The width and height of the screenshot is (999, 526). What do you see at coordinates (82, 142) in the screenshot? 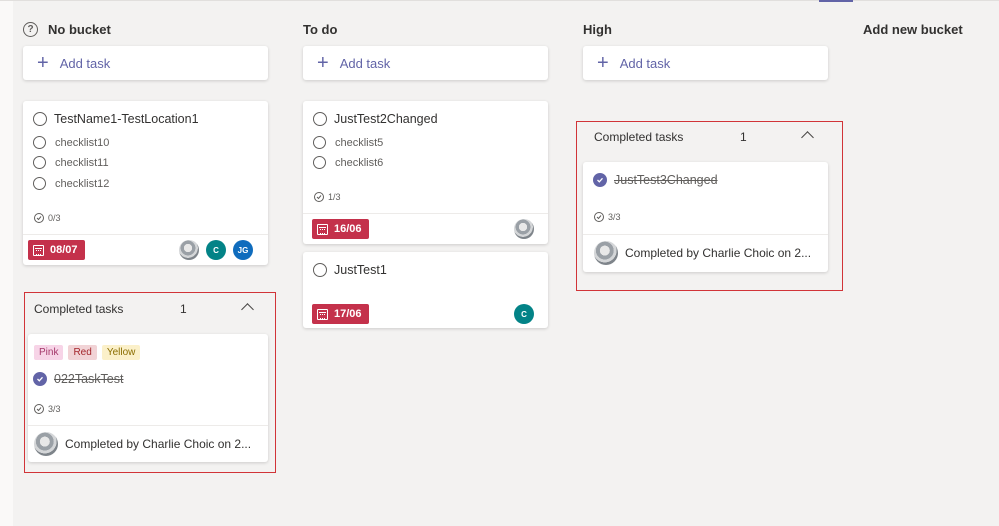
I see `checklist-item: checklist10` at bounding box center [82, 142].